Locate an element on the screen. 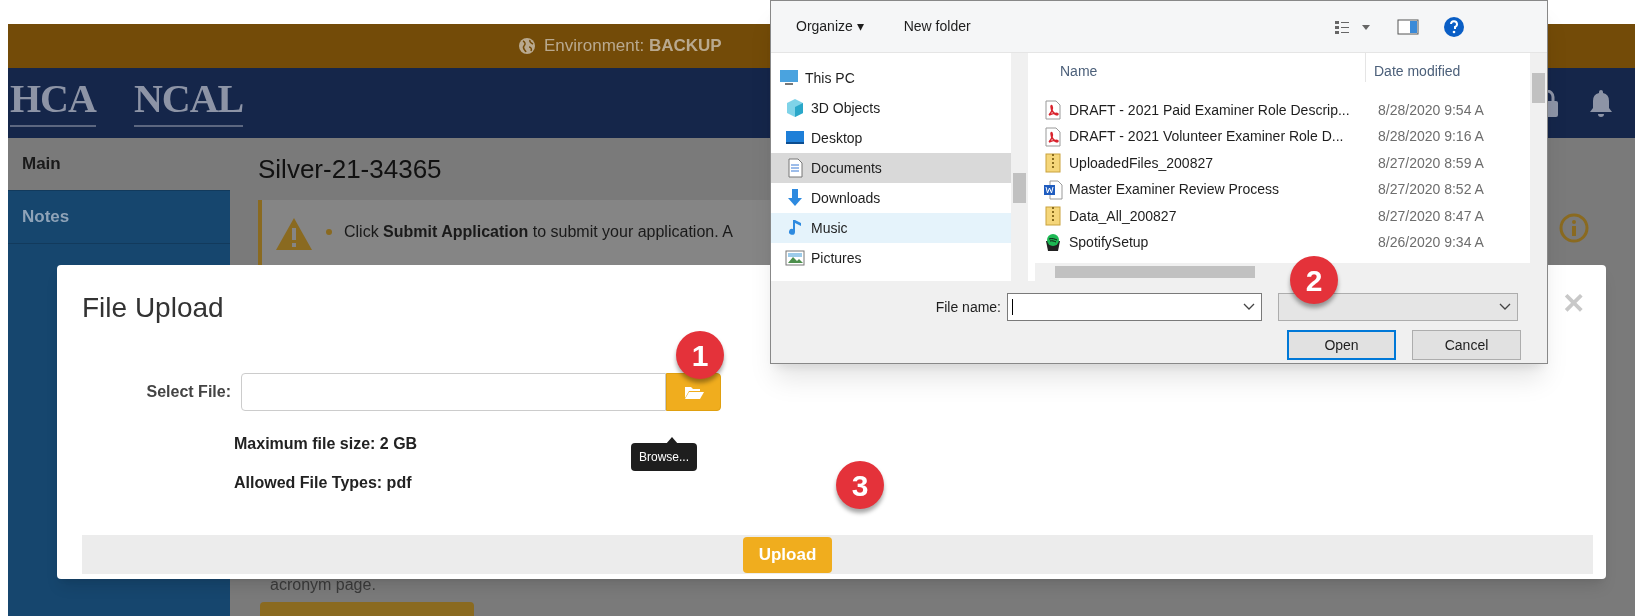 The height and width of the screenshot is (616, 1635). column-header: Name is located at coordinates (1212, 71).